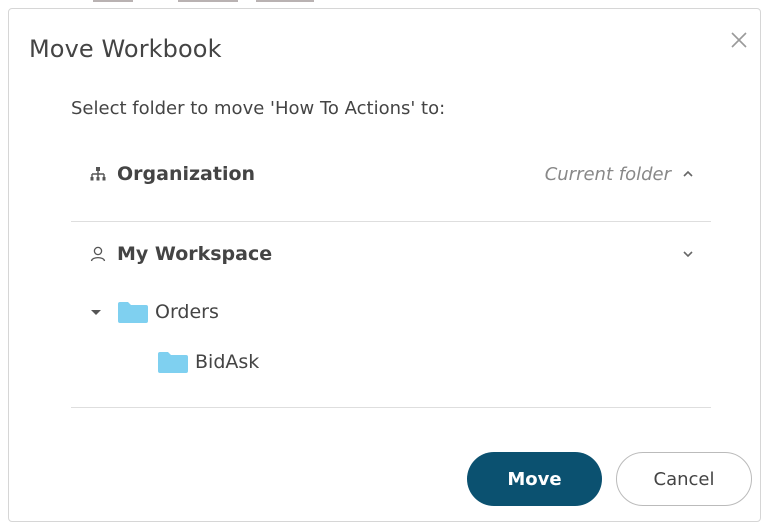  I want to click on tree-item-bidask-label: BidAsk, so click(227, 362).